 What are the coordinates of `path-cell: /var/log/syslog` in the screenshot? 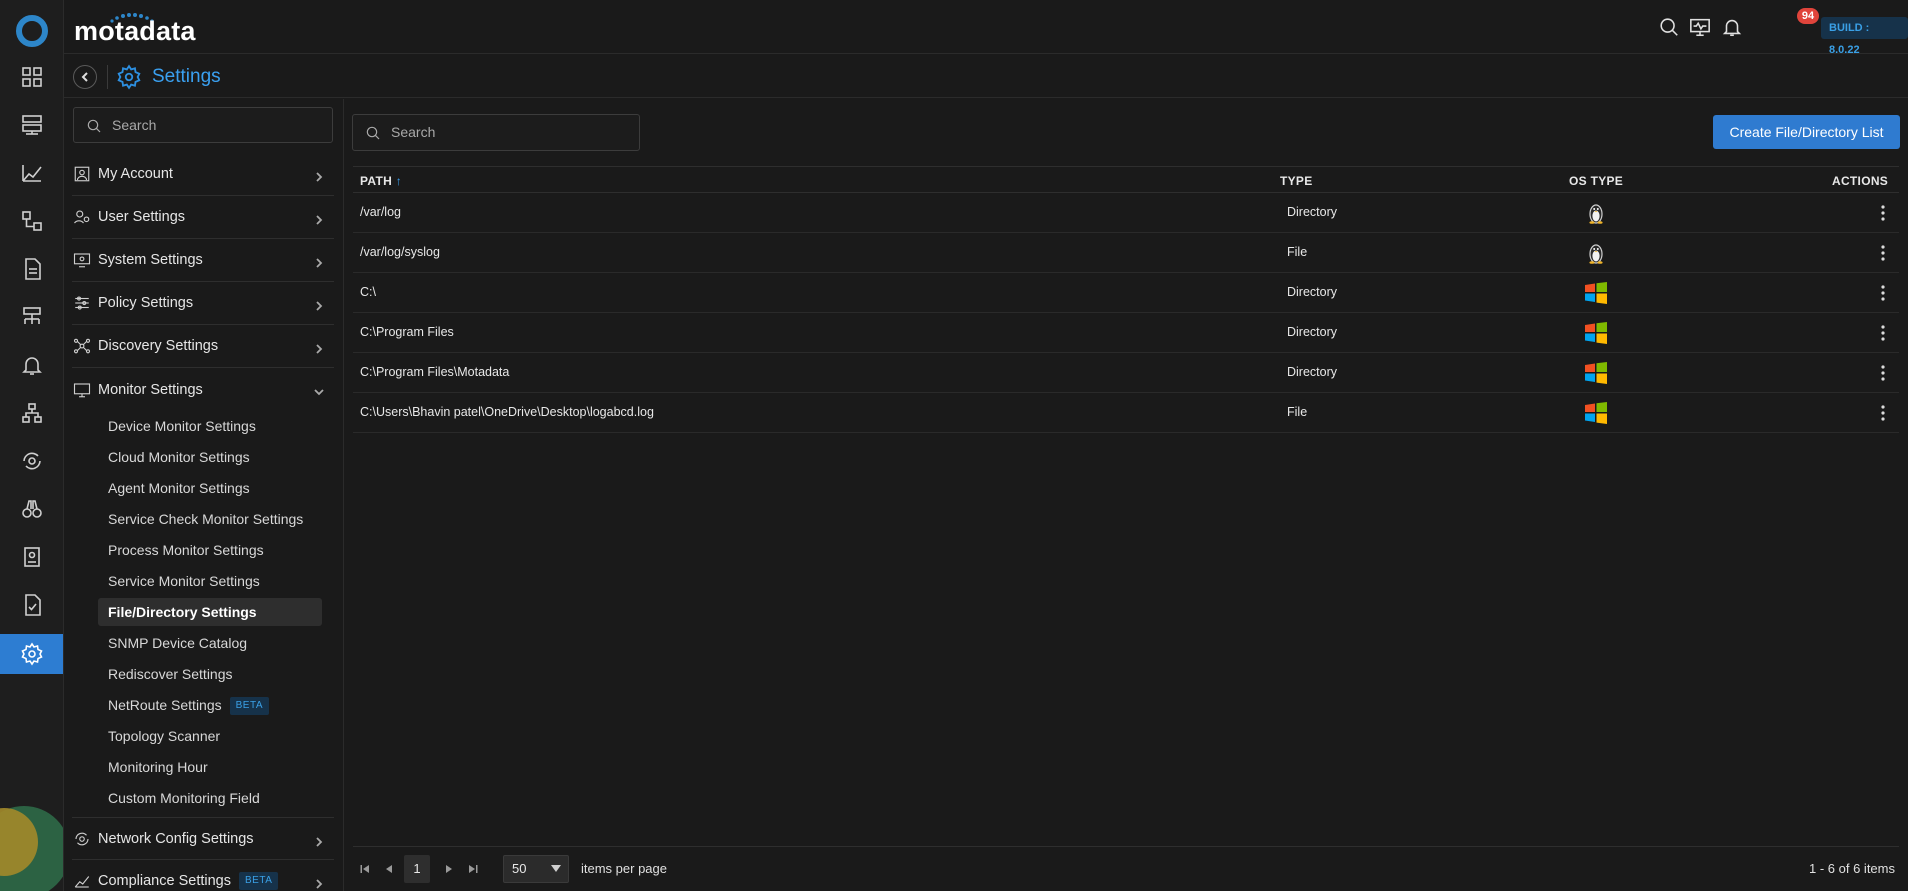 It's located at (400, 252).